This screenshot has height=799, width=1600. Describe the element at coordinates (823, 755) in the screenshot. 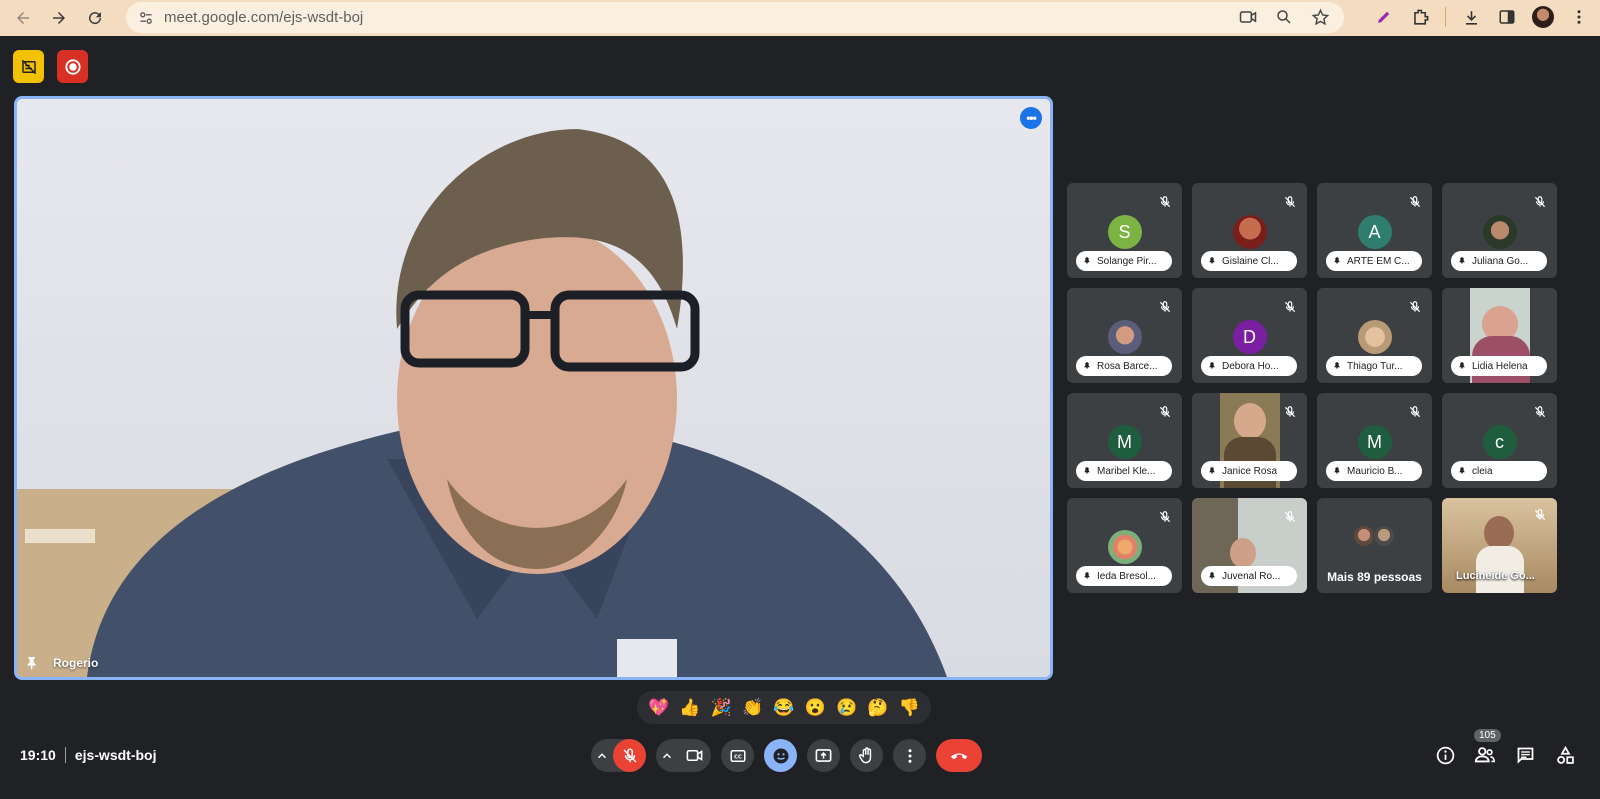

I see `present-screen-button` at that location.